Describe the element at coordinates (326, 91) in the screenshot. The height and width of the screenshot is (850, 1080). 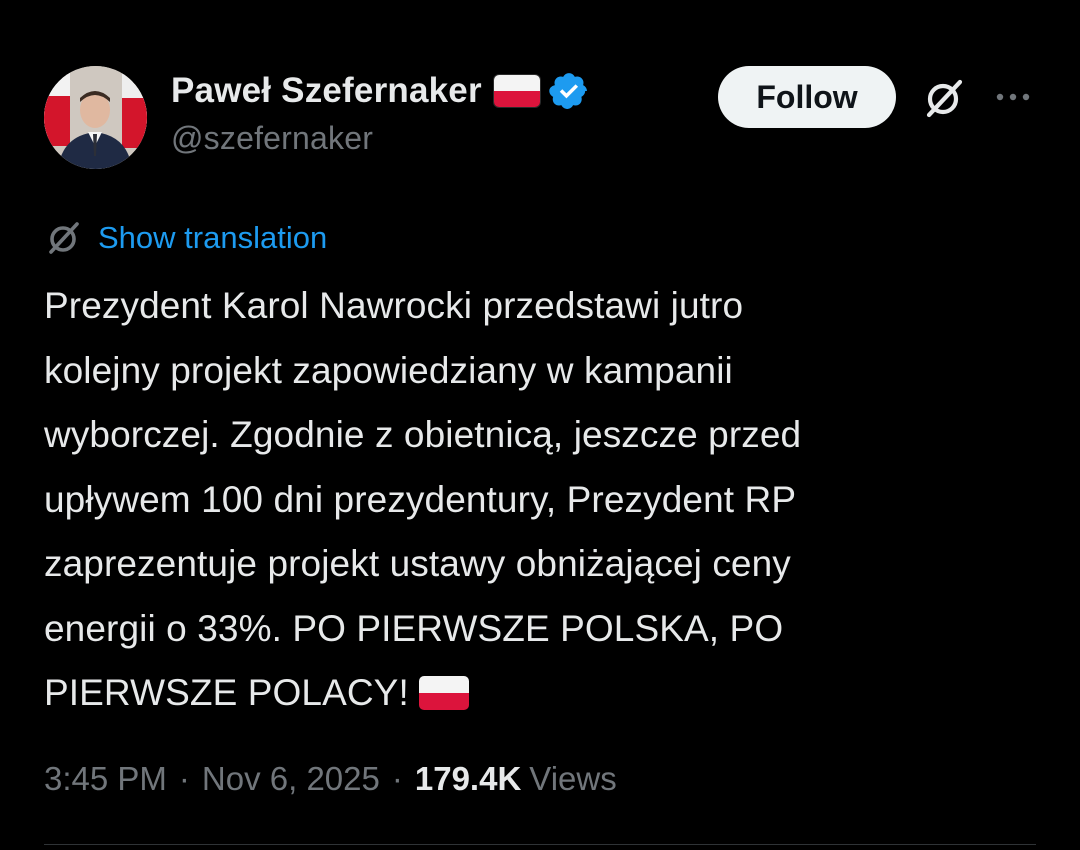
I see `author-display-name: Paweł Szefernaker` at that location.